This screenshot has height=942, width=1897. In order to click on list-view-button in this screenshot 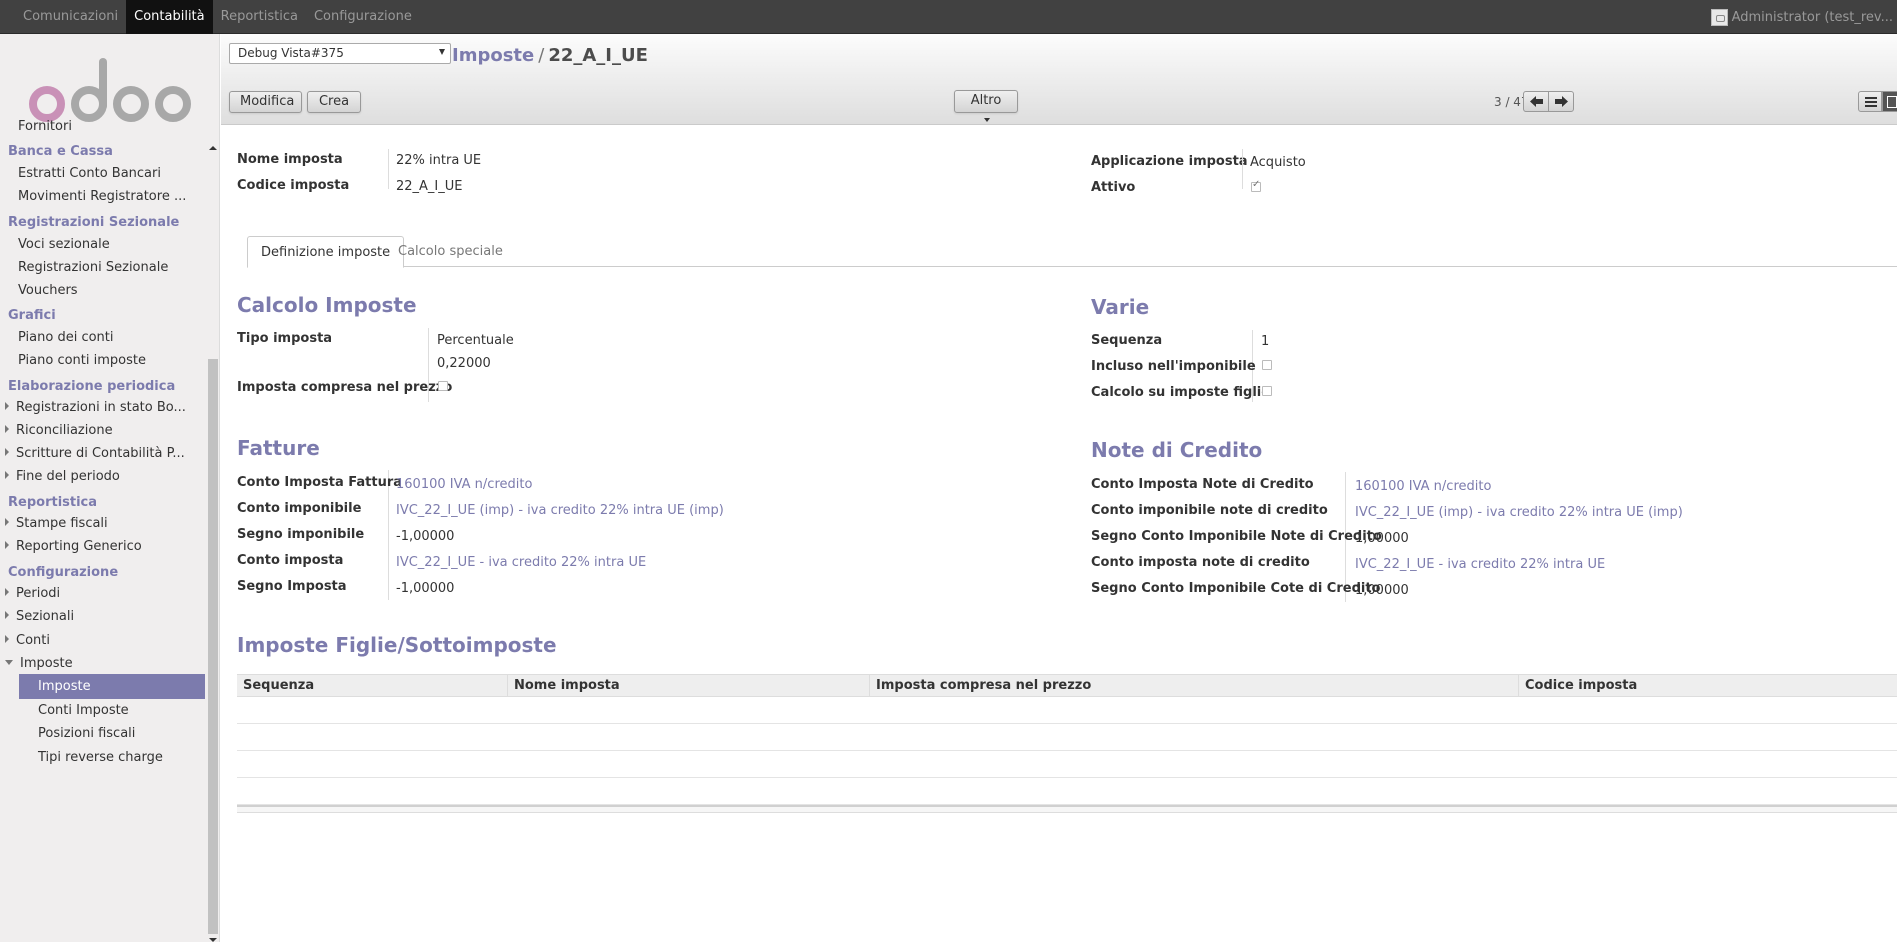, I will do `click(1870, 101)`.